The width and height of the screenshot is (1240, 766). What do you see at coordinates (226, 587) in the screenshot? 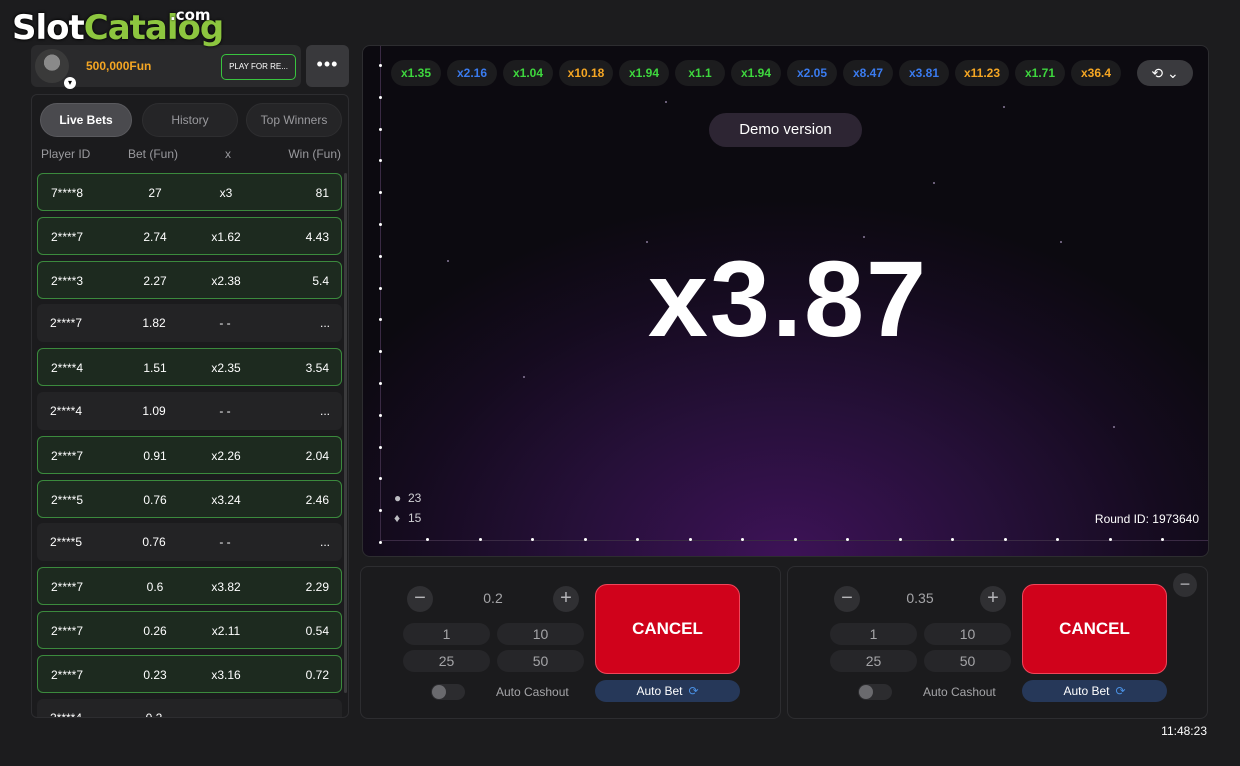
I see `bet-multiplier: x3.82` at bounding box center [226, 587].